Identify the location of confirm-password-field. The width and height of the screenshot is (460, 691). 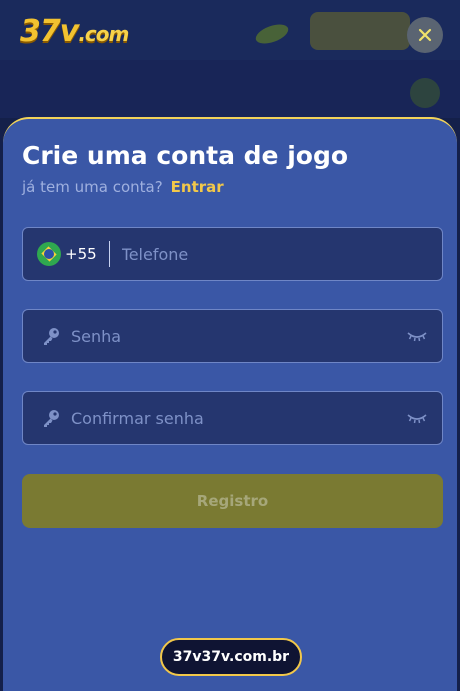
(232, 418).